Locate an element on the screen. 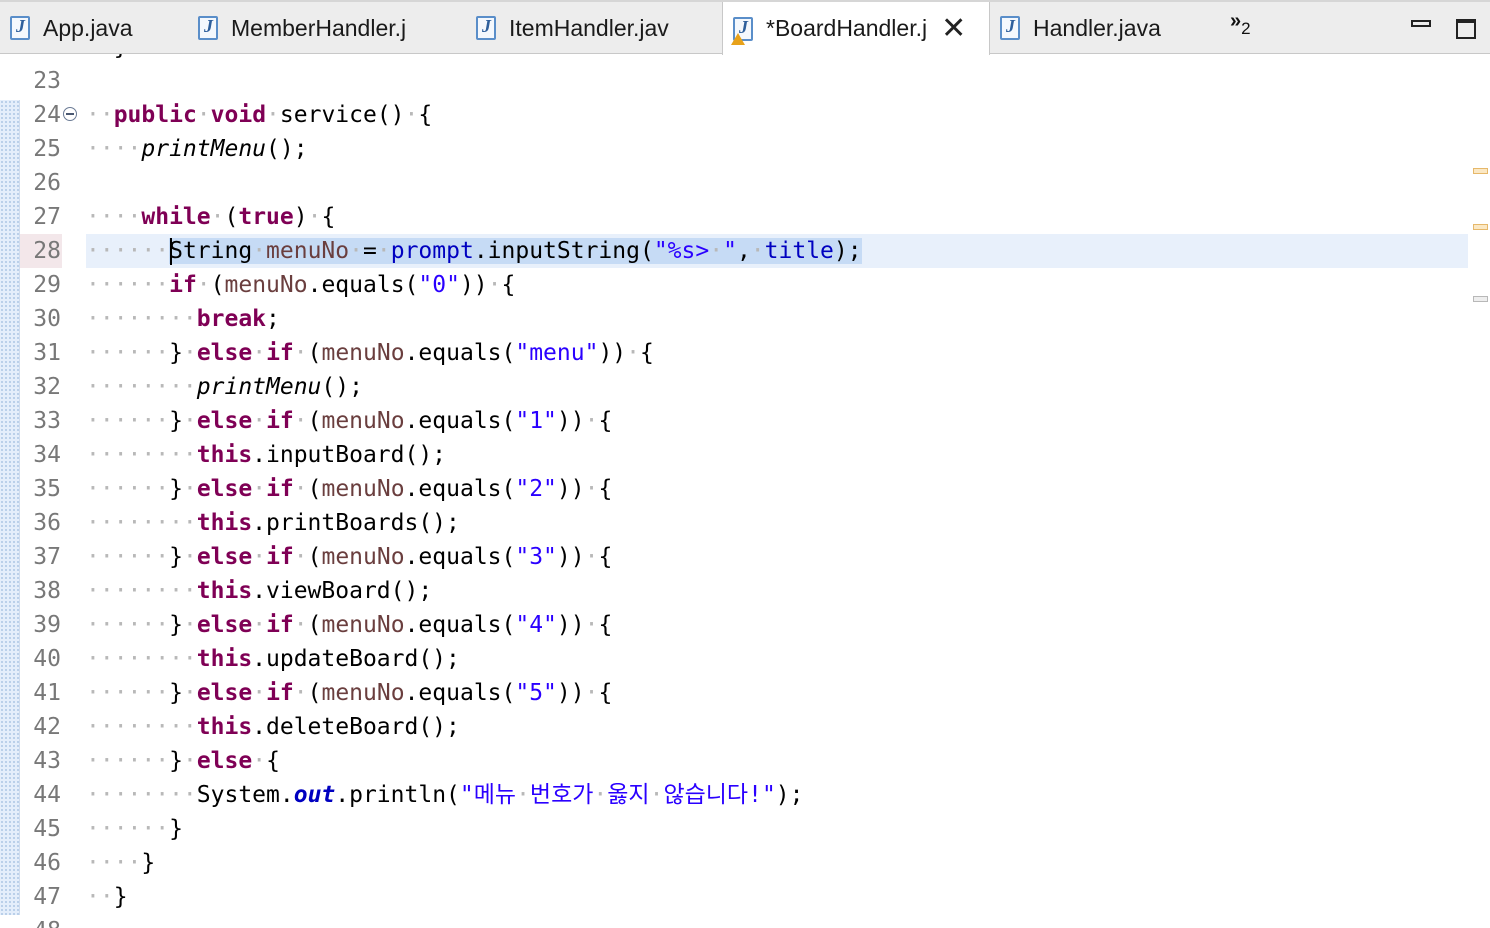  code-line: 47 ··} is located at coordinates (735, 897).